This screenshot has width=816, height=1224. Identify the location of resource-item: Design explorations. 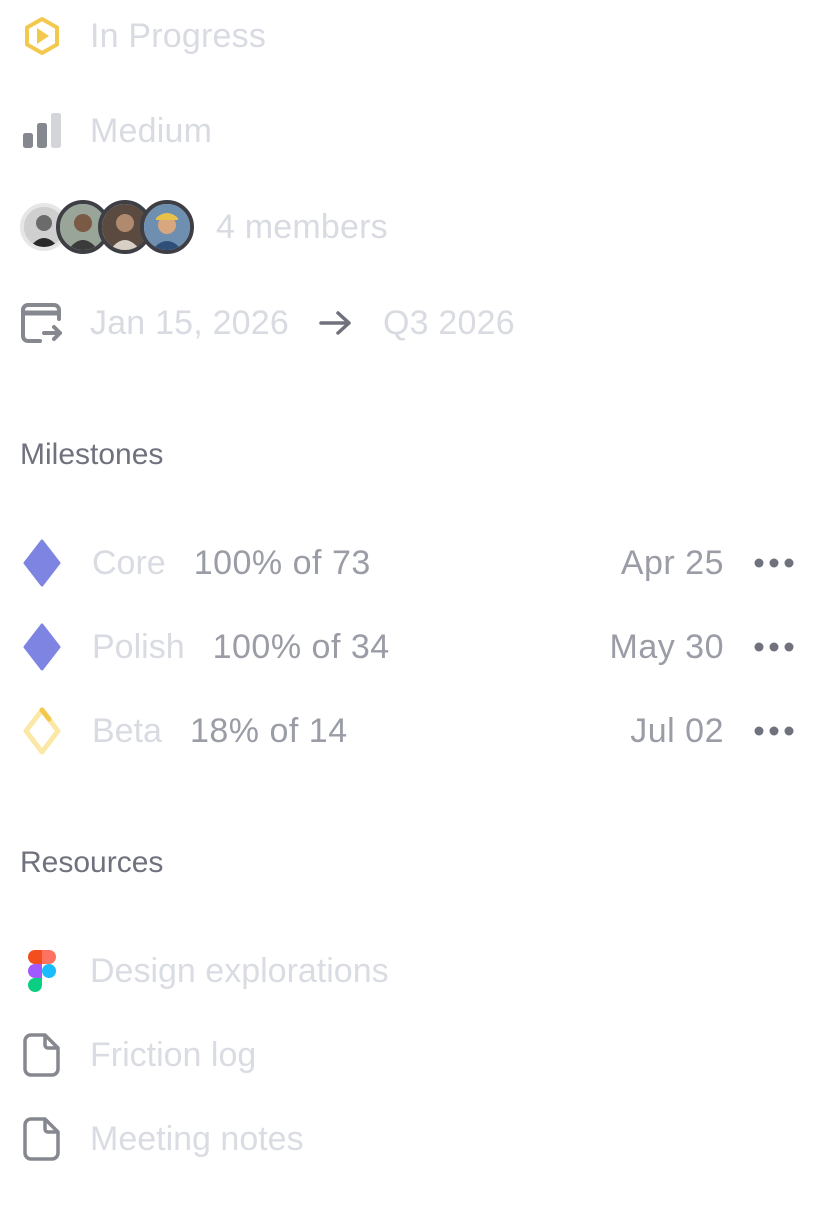
(408, 971).